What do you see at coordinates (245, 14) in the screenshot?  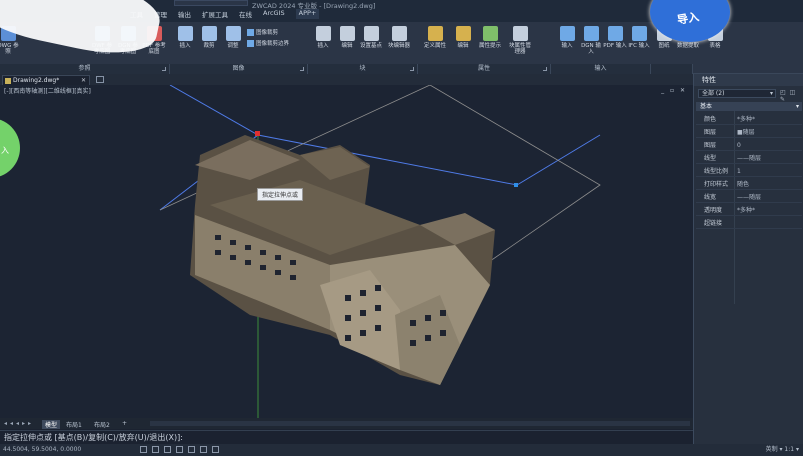 I see `tab-online: 在线` at bounding box center [245, 14].